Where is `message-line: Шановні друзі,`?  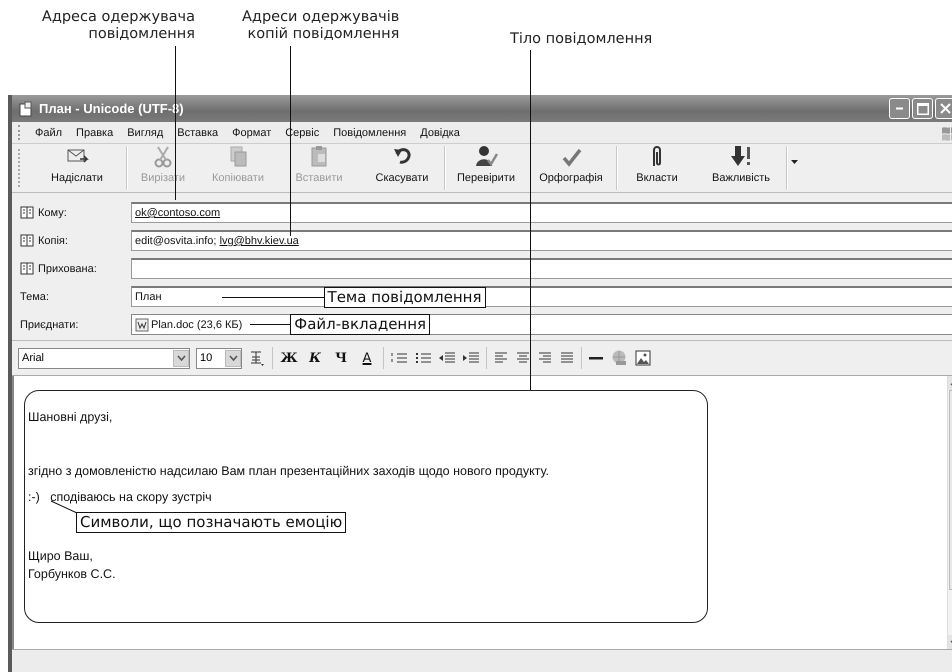 message-line: Шановні друзі, is located at coordinates (71, 417).